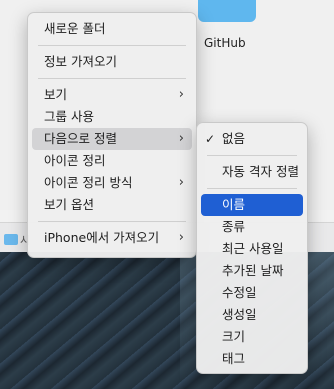 This screenshot has height=389, width=334. Describe the element at coordinates (234, 358) in the screenshot. I see `sort-option-label: 태그` at that location.